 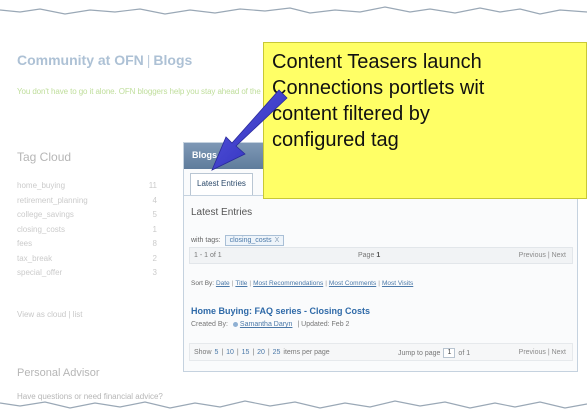 I want to click on blog-entry-title: Home Buying: FAQ series - Closing Costs, so click(x=280, y=311).